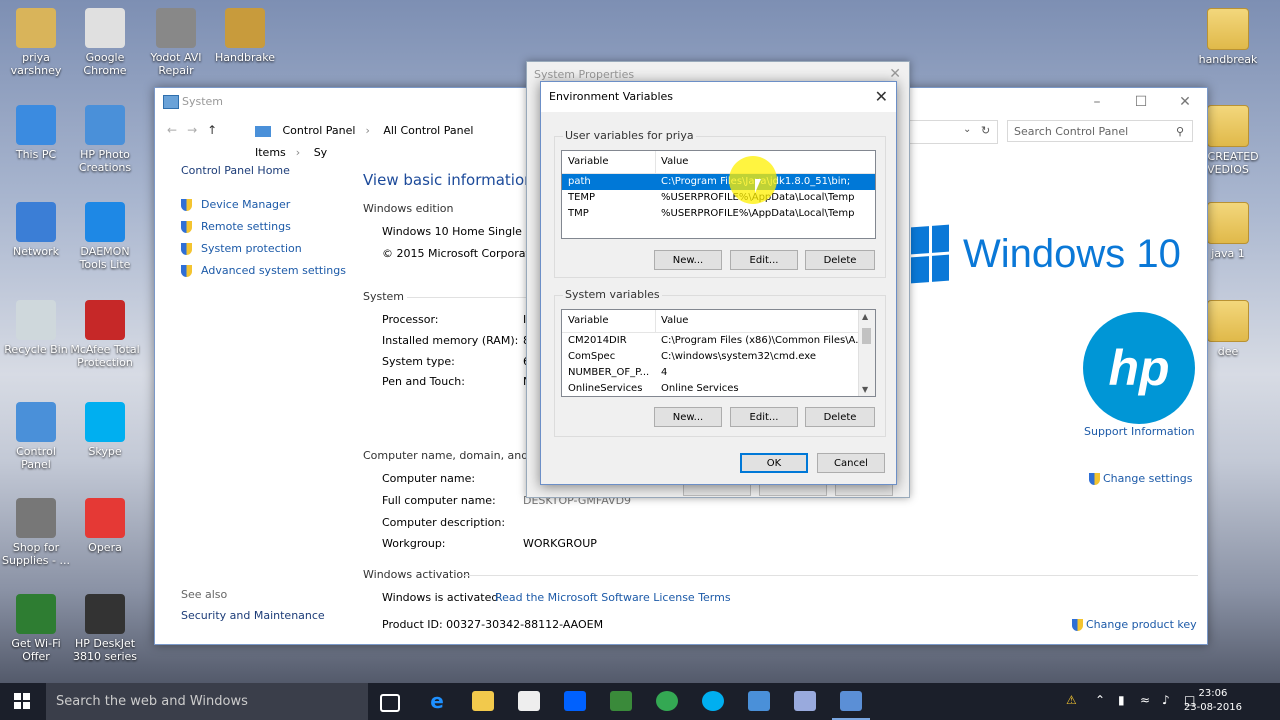 This screenshot has height=720, width=1280. I want to click on battery-icon: ▮, so click(1121, 700).